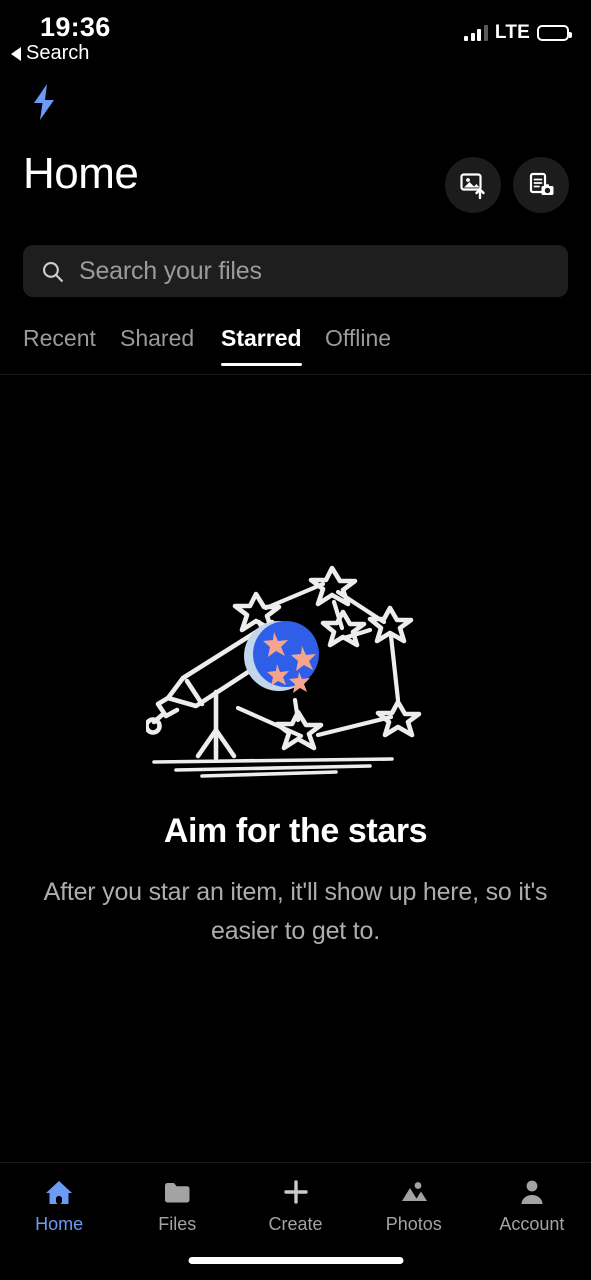 The image size is (591, 1280). Describe the element at coordinates (554, 33) in the screenshot. I see `battery-icon` at that location.